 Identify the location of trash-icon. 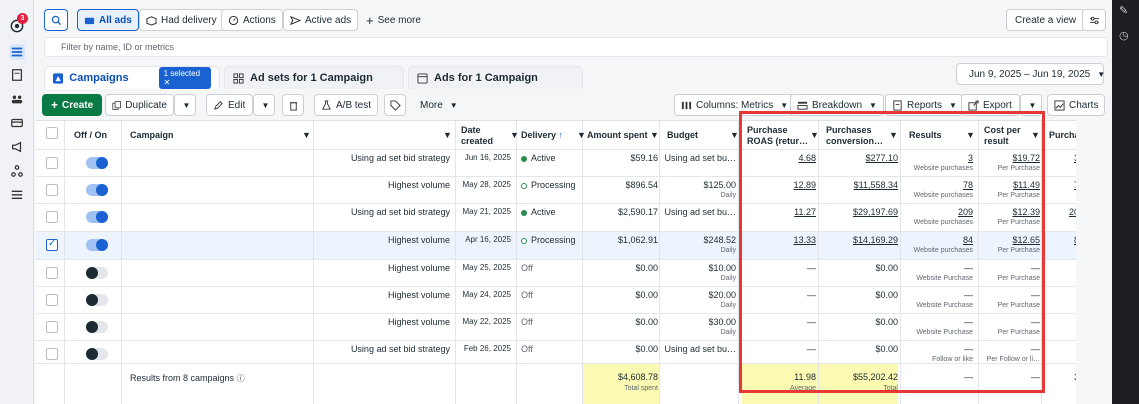
(293, 106).